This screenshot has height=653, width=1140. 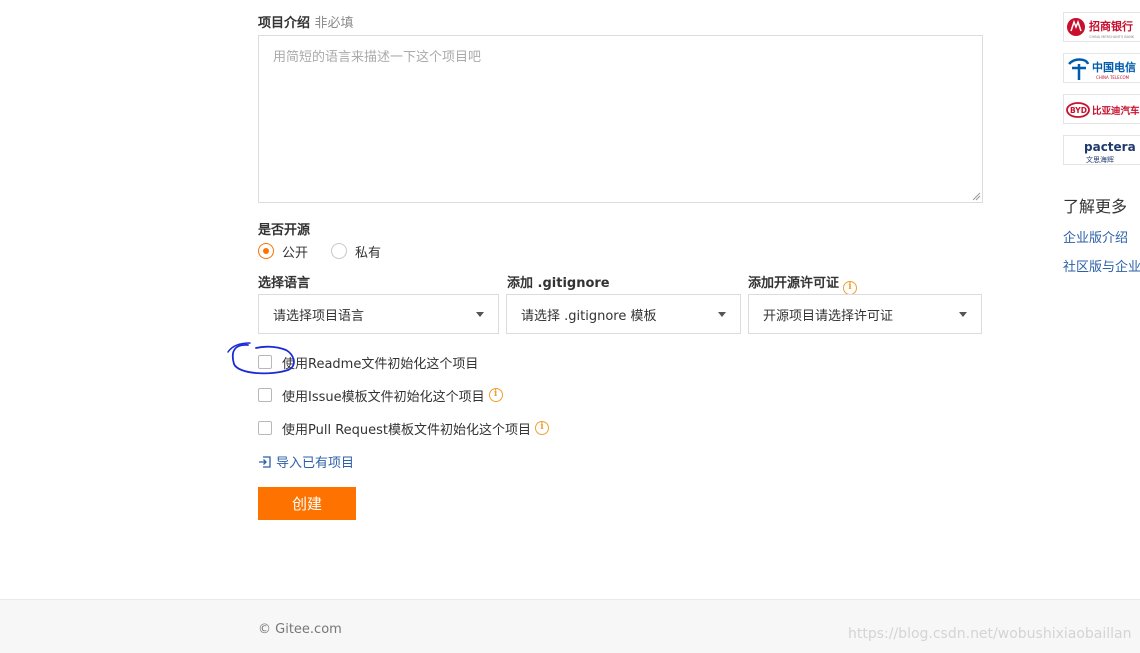 What do you see at coordinates (265, 461) in the screenshot?
I see `import-icon` at bounding box center [265, 461].